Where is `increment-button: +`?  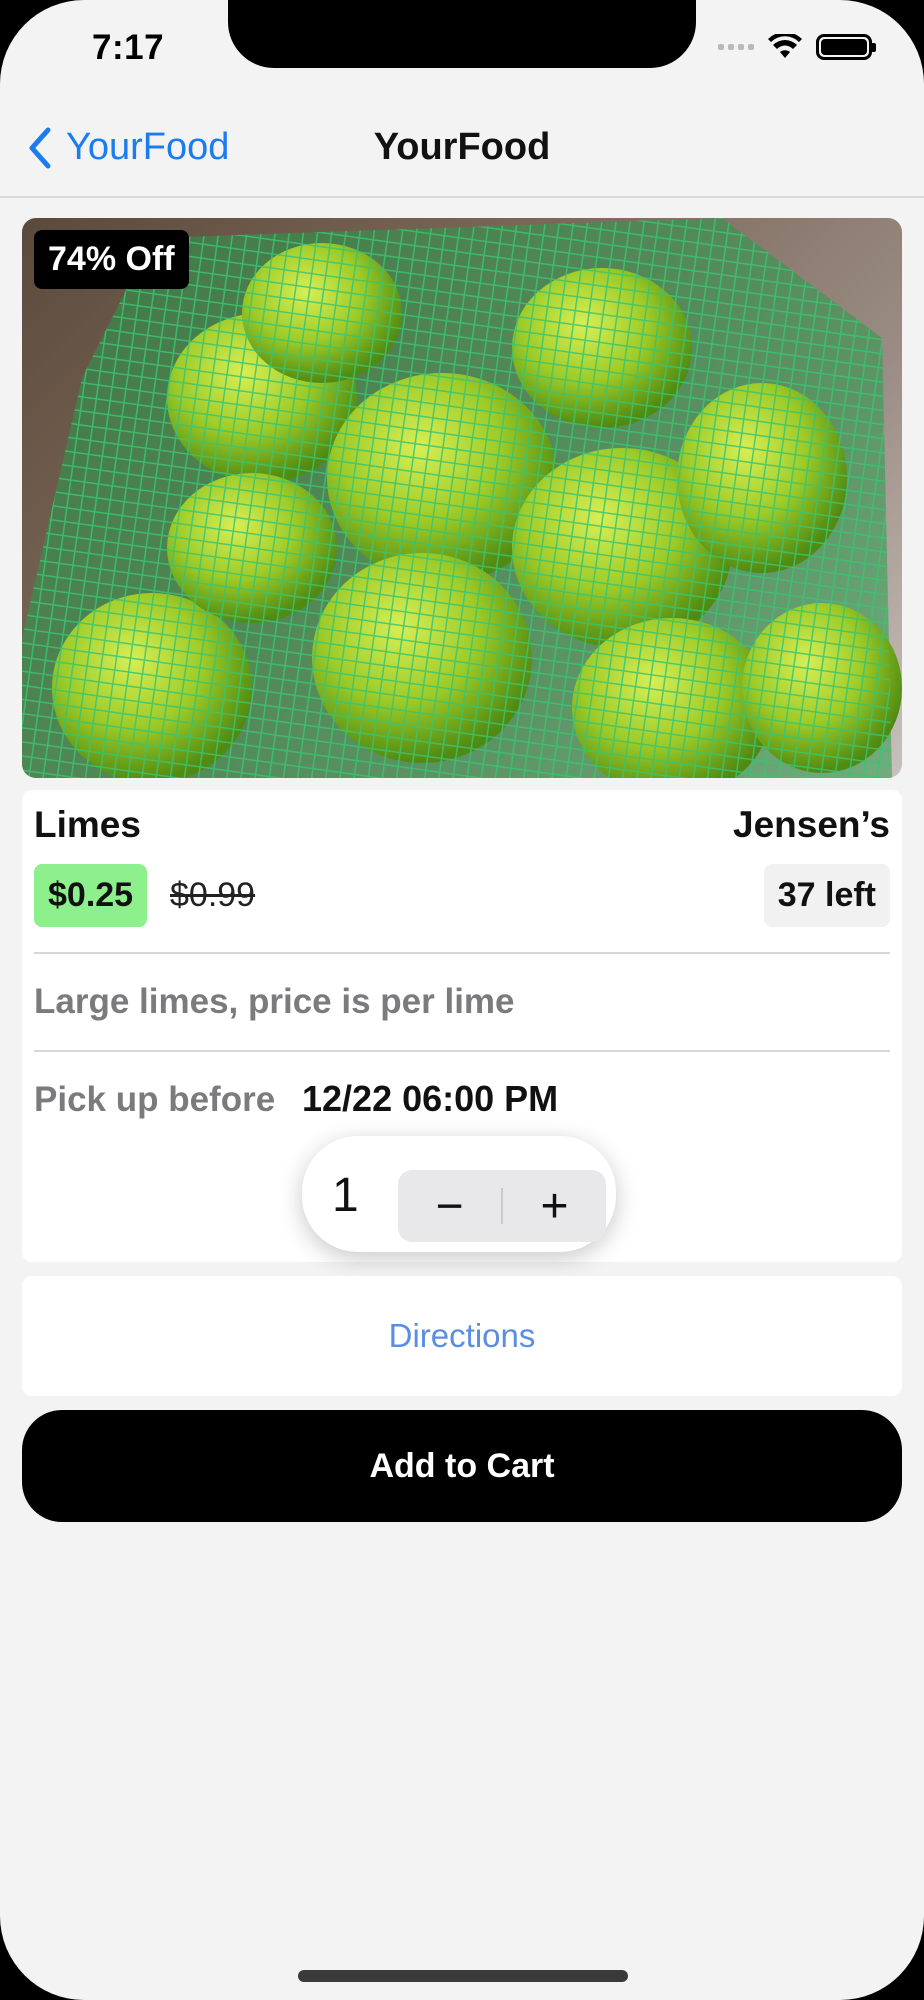
increment-button: + is located at coordinates (554, 1206).